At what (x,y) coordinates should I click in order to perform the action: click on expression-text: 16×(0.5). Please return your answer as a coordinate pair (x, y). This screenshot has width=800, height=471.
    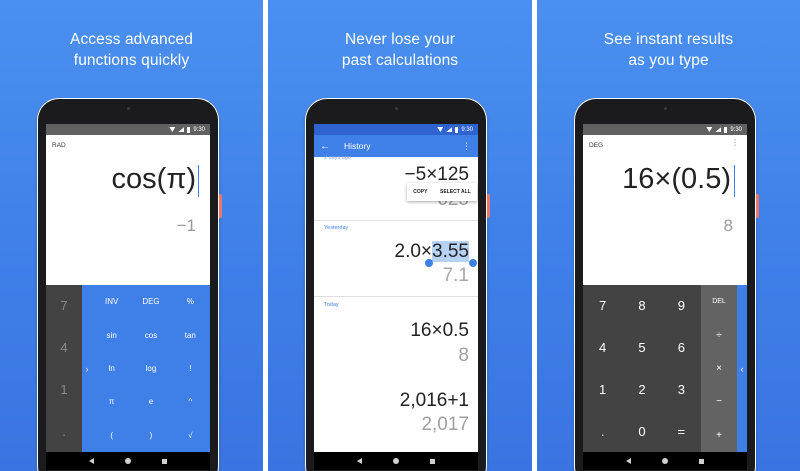
    Looking at the image, I should click on (676, 179).